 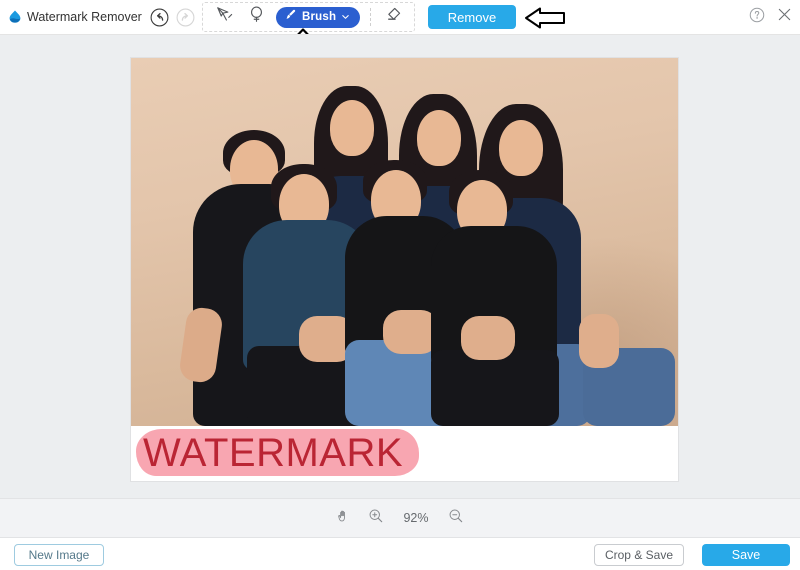 What do you see at coordinates (277, 452) in the screenshot?
I see `brush-selection-mask` at bounding box center [277, 452].